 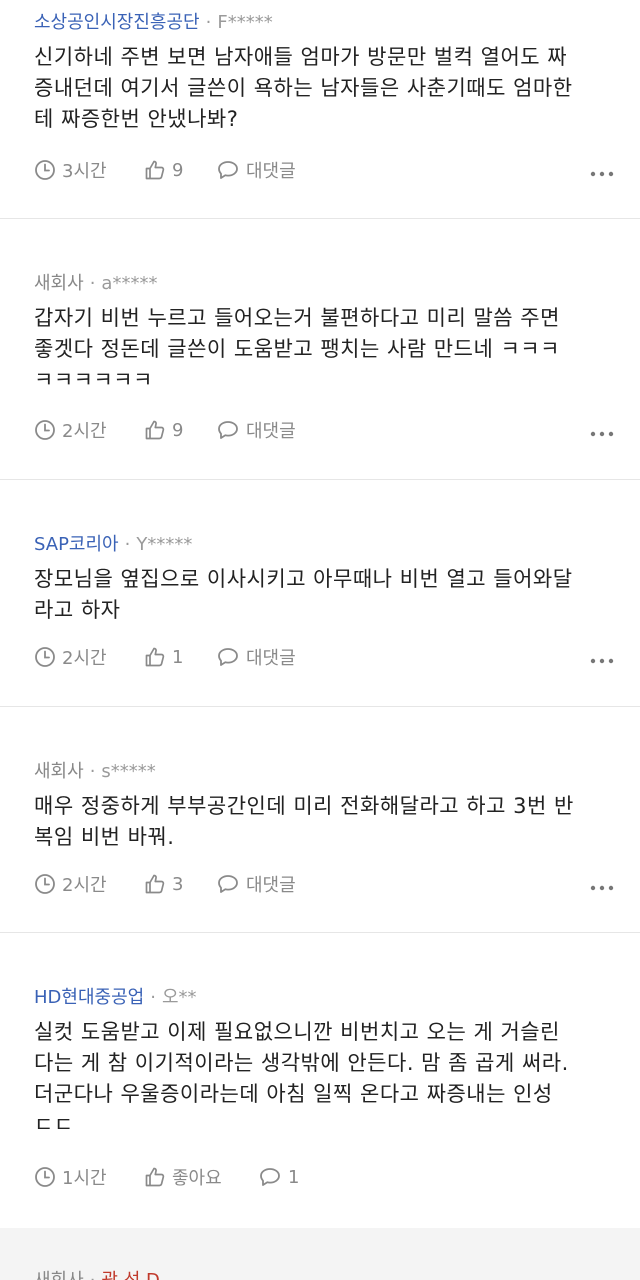 I want to click on comment-line: ㄷㄷ, so click(x=54, y=1125).